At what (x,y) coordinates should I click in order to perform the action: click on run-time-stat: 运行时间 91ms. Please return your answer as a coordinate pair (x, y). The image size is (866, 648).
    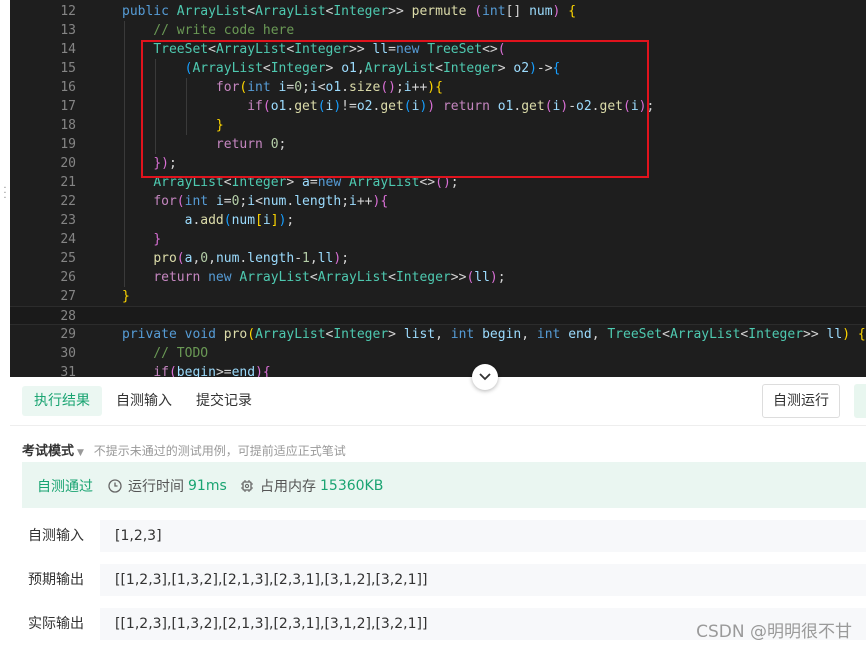
    Looking at the image, I should click on (167, 486).